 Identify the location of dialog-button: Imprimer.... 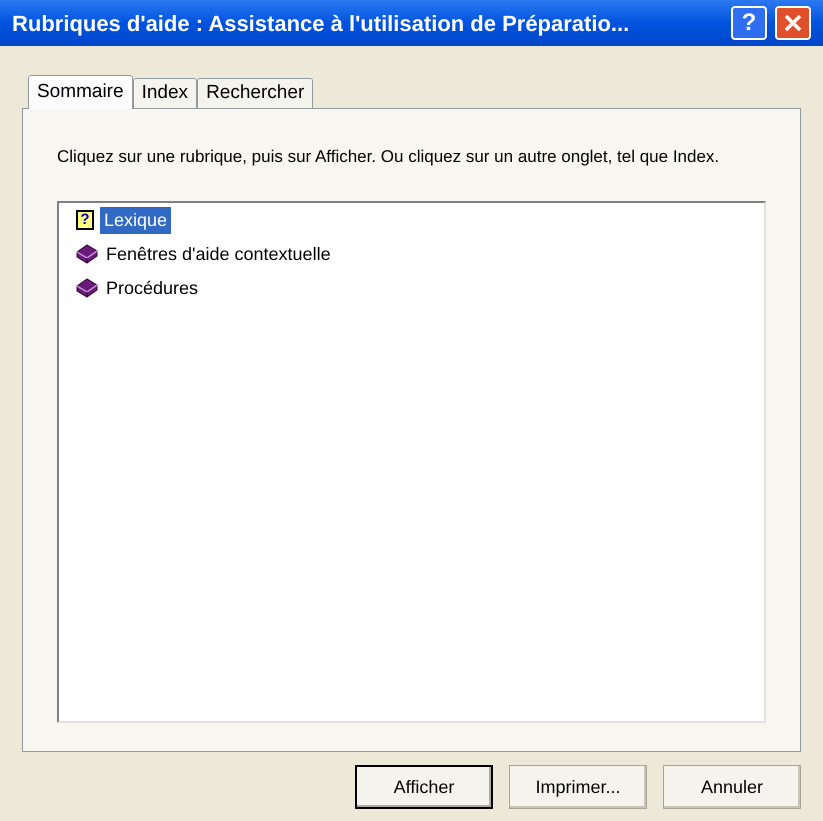
(578, 787).